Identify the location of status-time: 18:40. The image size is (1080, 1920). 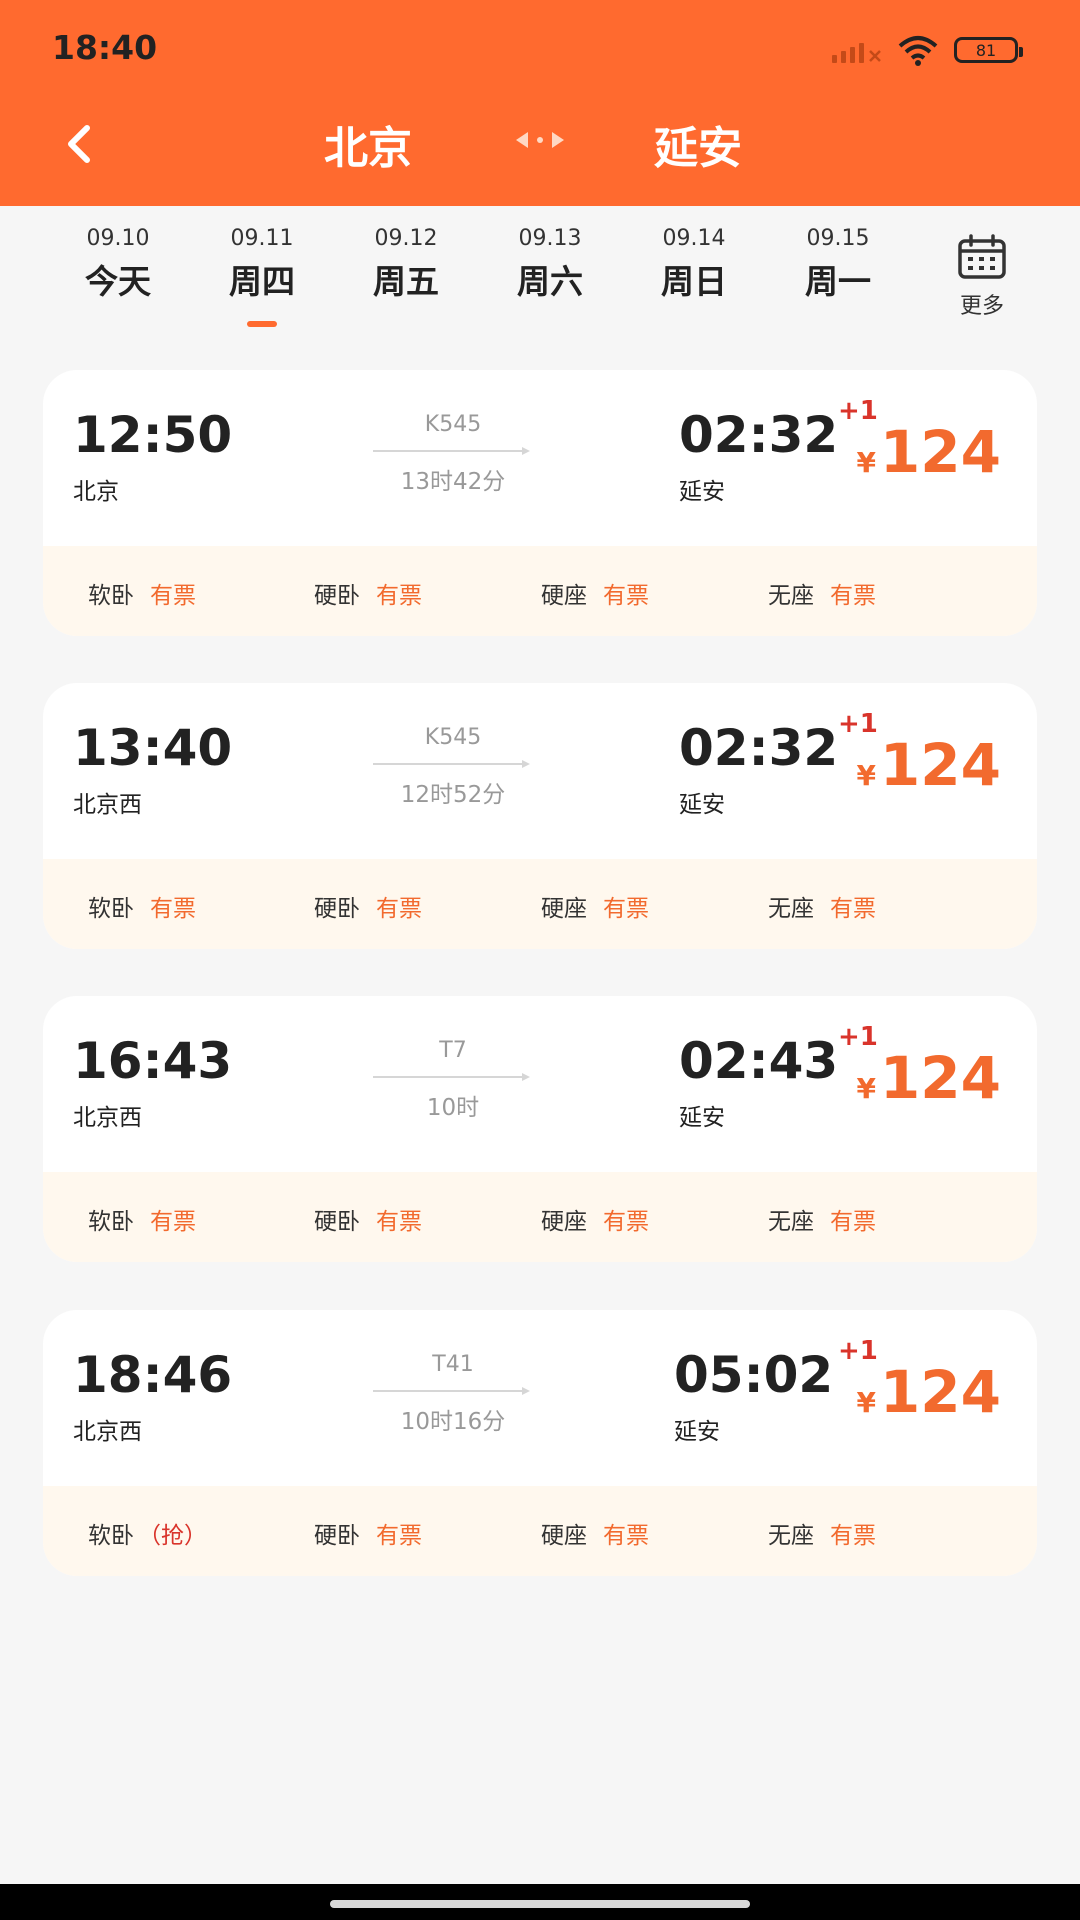
(105, 47).